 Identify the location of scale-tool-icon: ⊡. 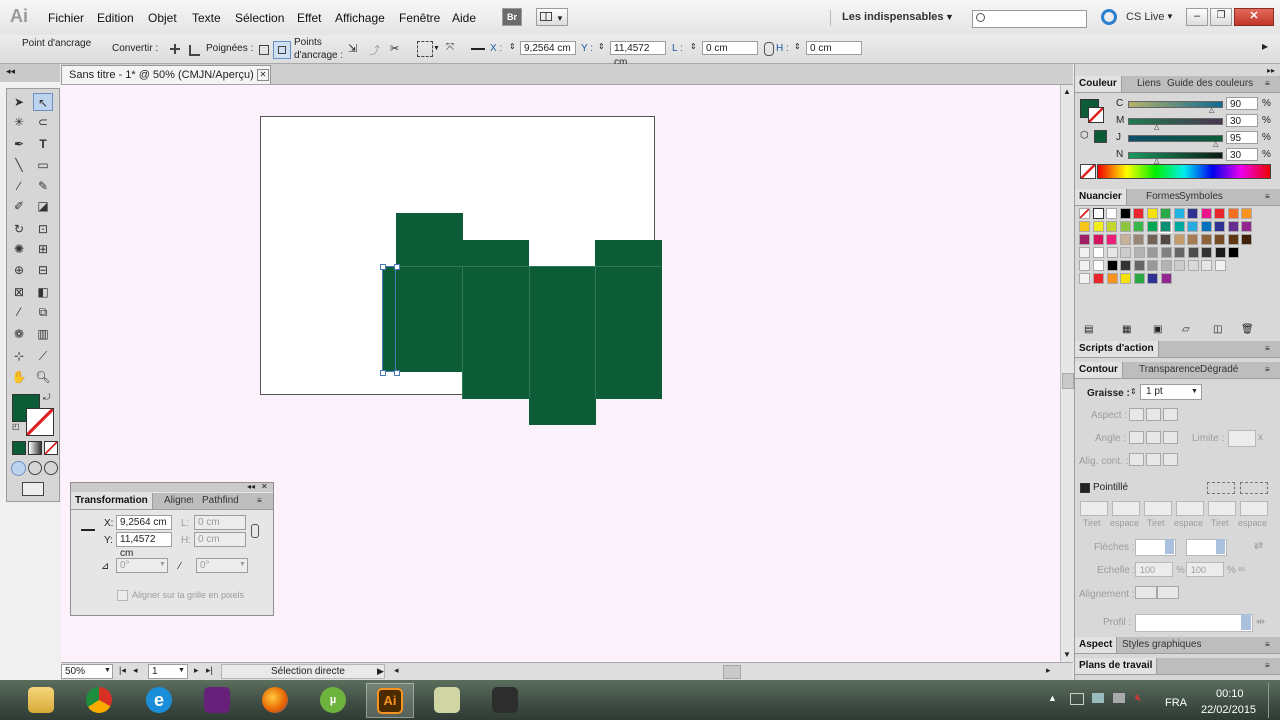
(43, 229).